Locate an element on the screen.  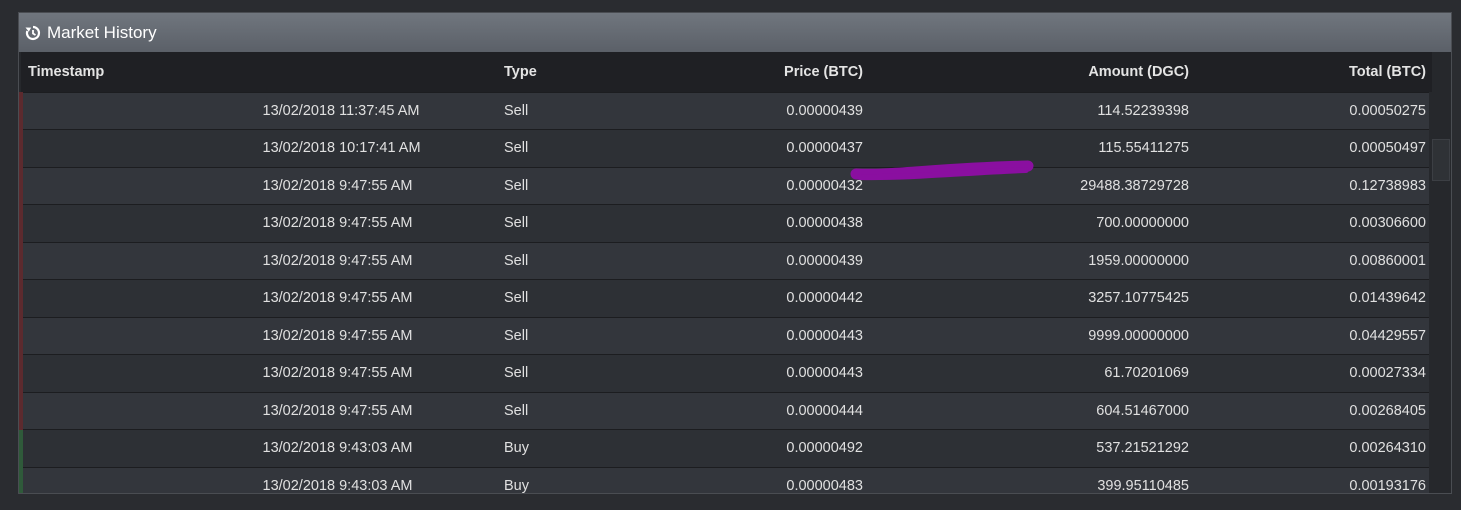
cell-timestamp: 13/02/2018 10:17:41 AM is located at coordinates (383, 148).